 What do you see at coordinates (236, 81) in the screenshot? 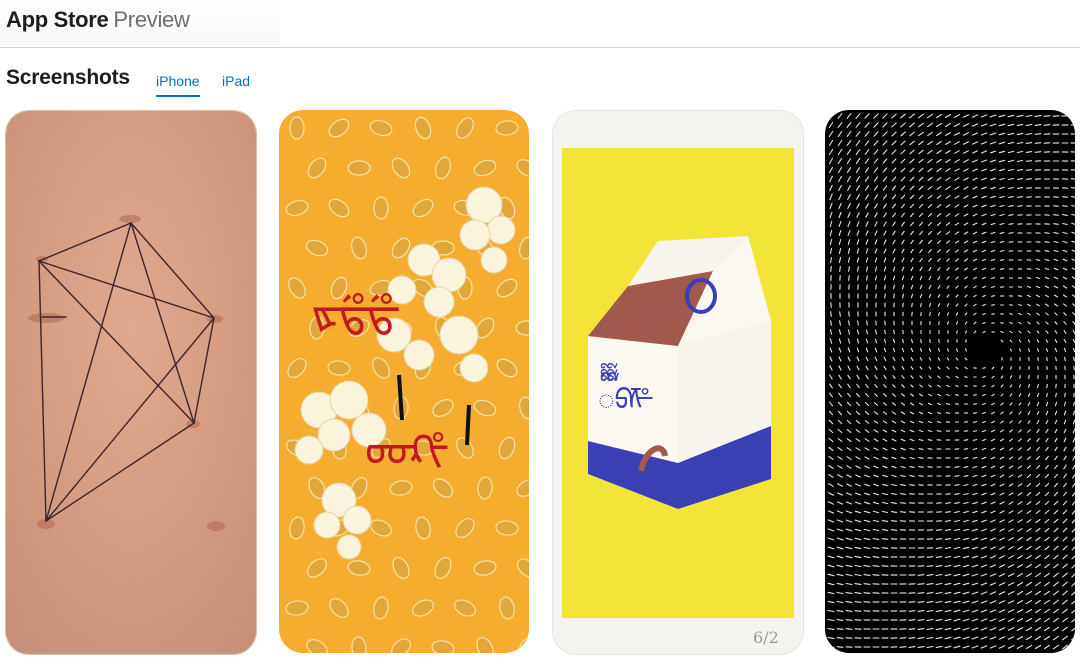
I see `tab-ipad: iPad` at bounding box center [236, 81].